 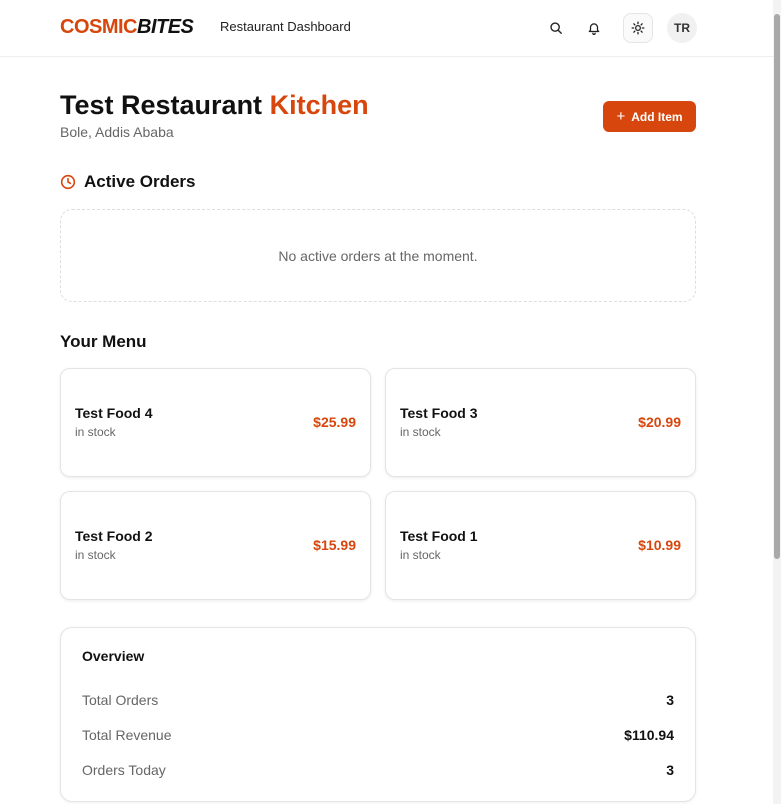 What do you see at coordinates (657, 116) in the screenshot?
I see `add-item-label: Add Item` at bounding box center [657, 116].